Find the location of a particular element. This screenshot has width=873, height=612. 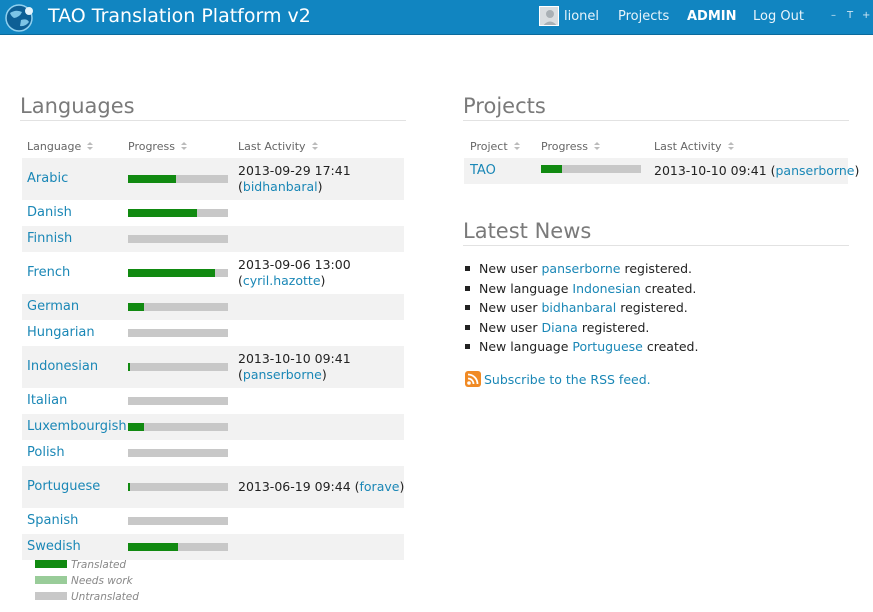

user-avatar is located at coordinates (549, 16).